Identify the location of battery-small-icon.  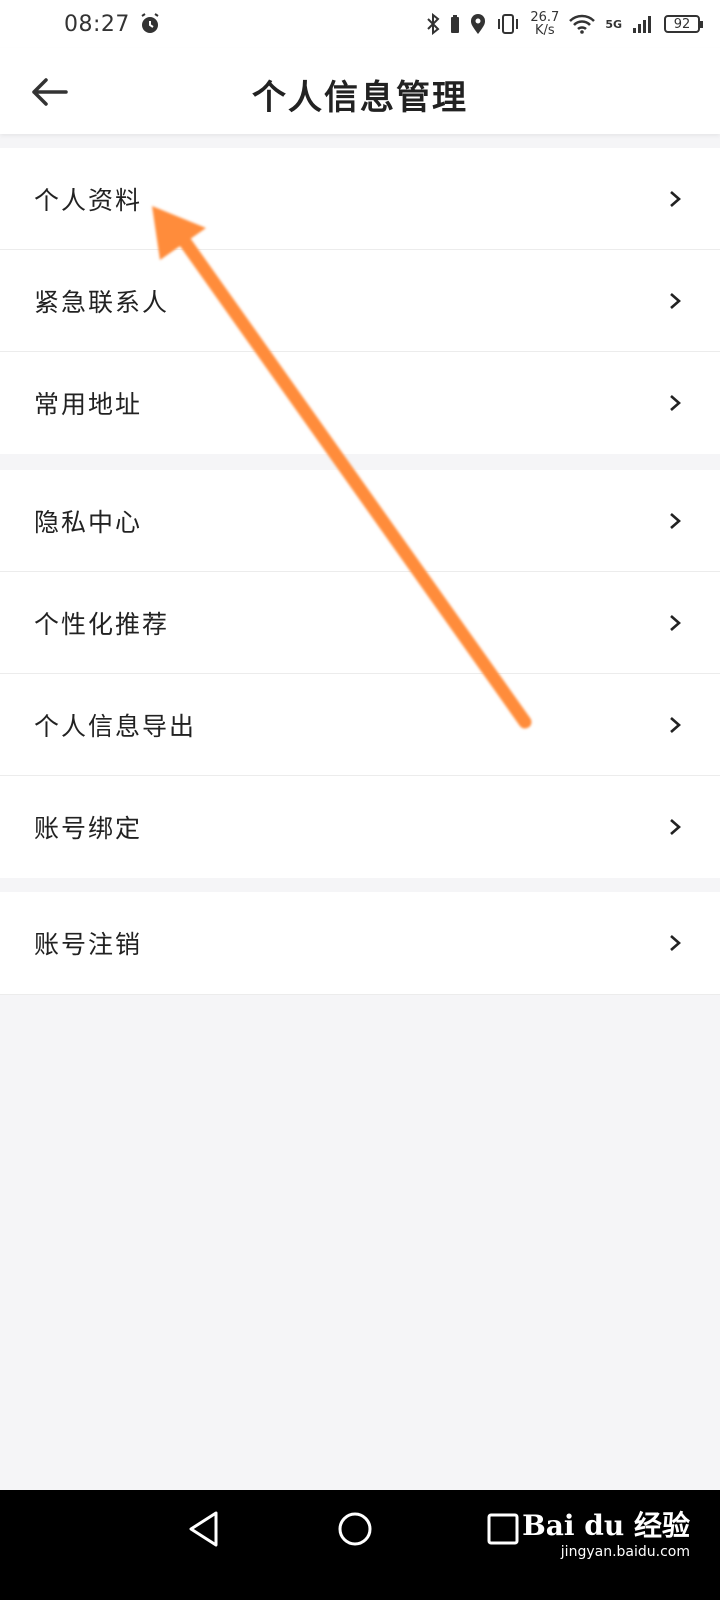
(455, 24).